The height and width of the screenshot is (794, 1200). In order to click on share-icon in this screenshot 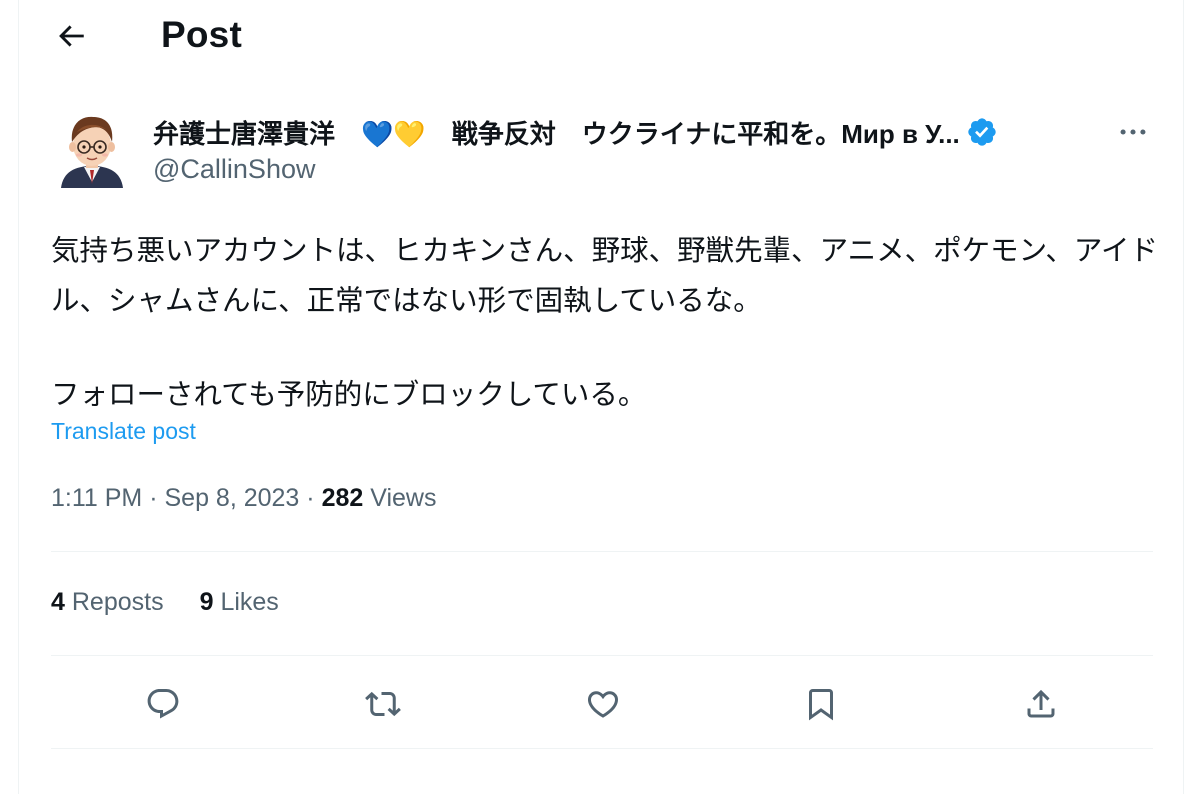, I will do `click(1041, 703)`.